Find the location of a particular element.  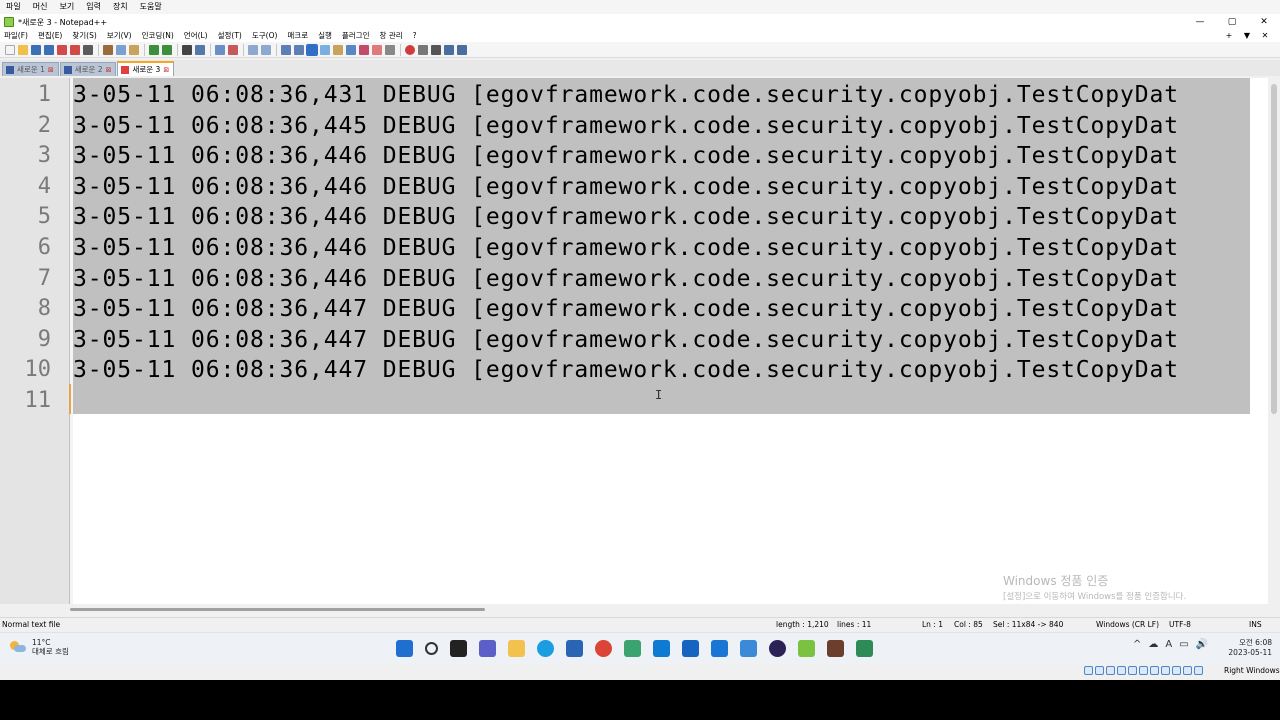

zoom-out-icon is located at coordinates (233, 49).